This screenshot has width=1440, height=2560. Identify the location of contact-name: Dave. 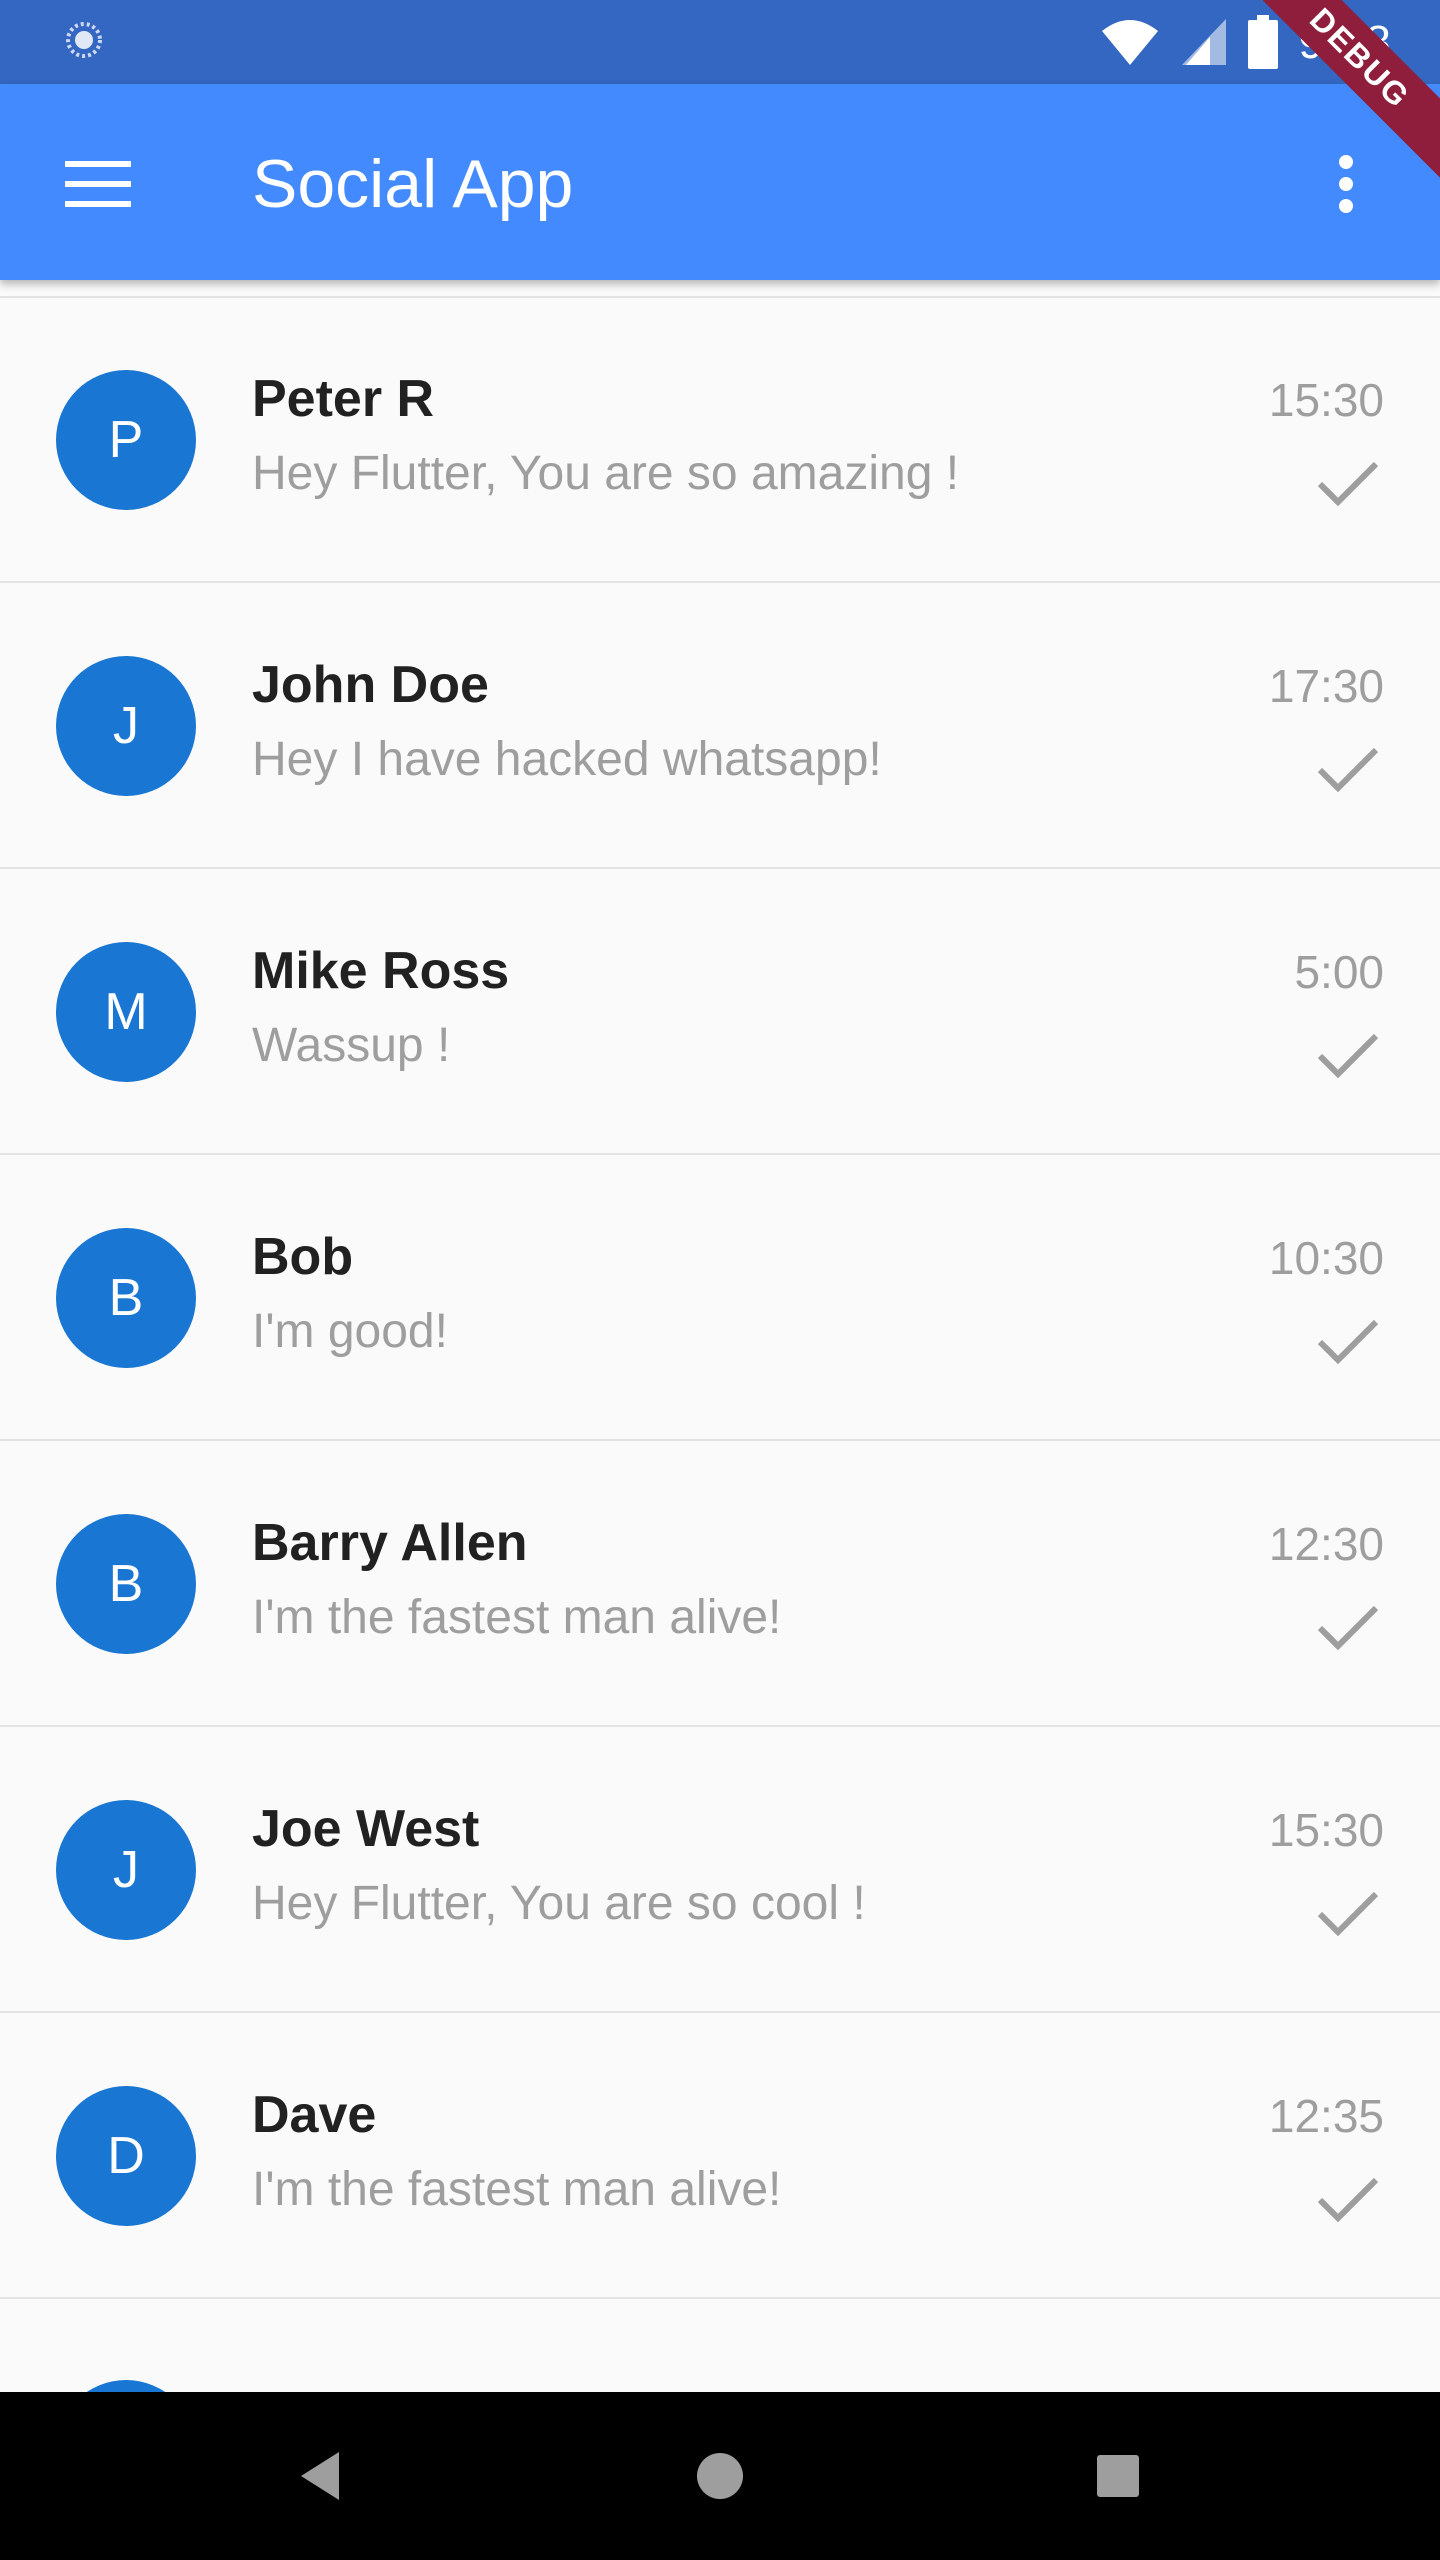
(314, 2115).